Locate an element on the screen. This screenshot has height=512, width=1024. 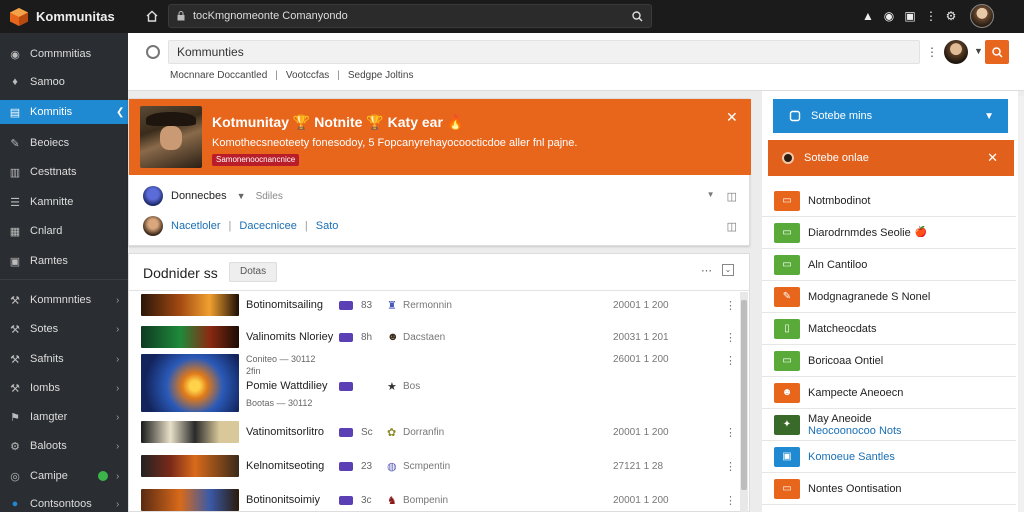
sidebar-item: ▤ Komnitis ❮ is located at coordinates (64, 112).